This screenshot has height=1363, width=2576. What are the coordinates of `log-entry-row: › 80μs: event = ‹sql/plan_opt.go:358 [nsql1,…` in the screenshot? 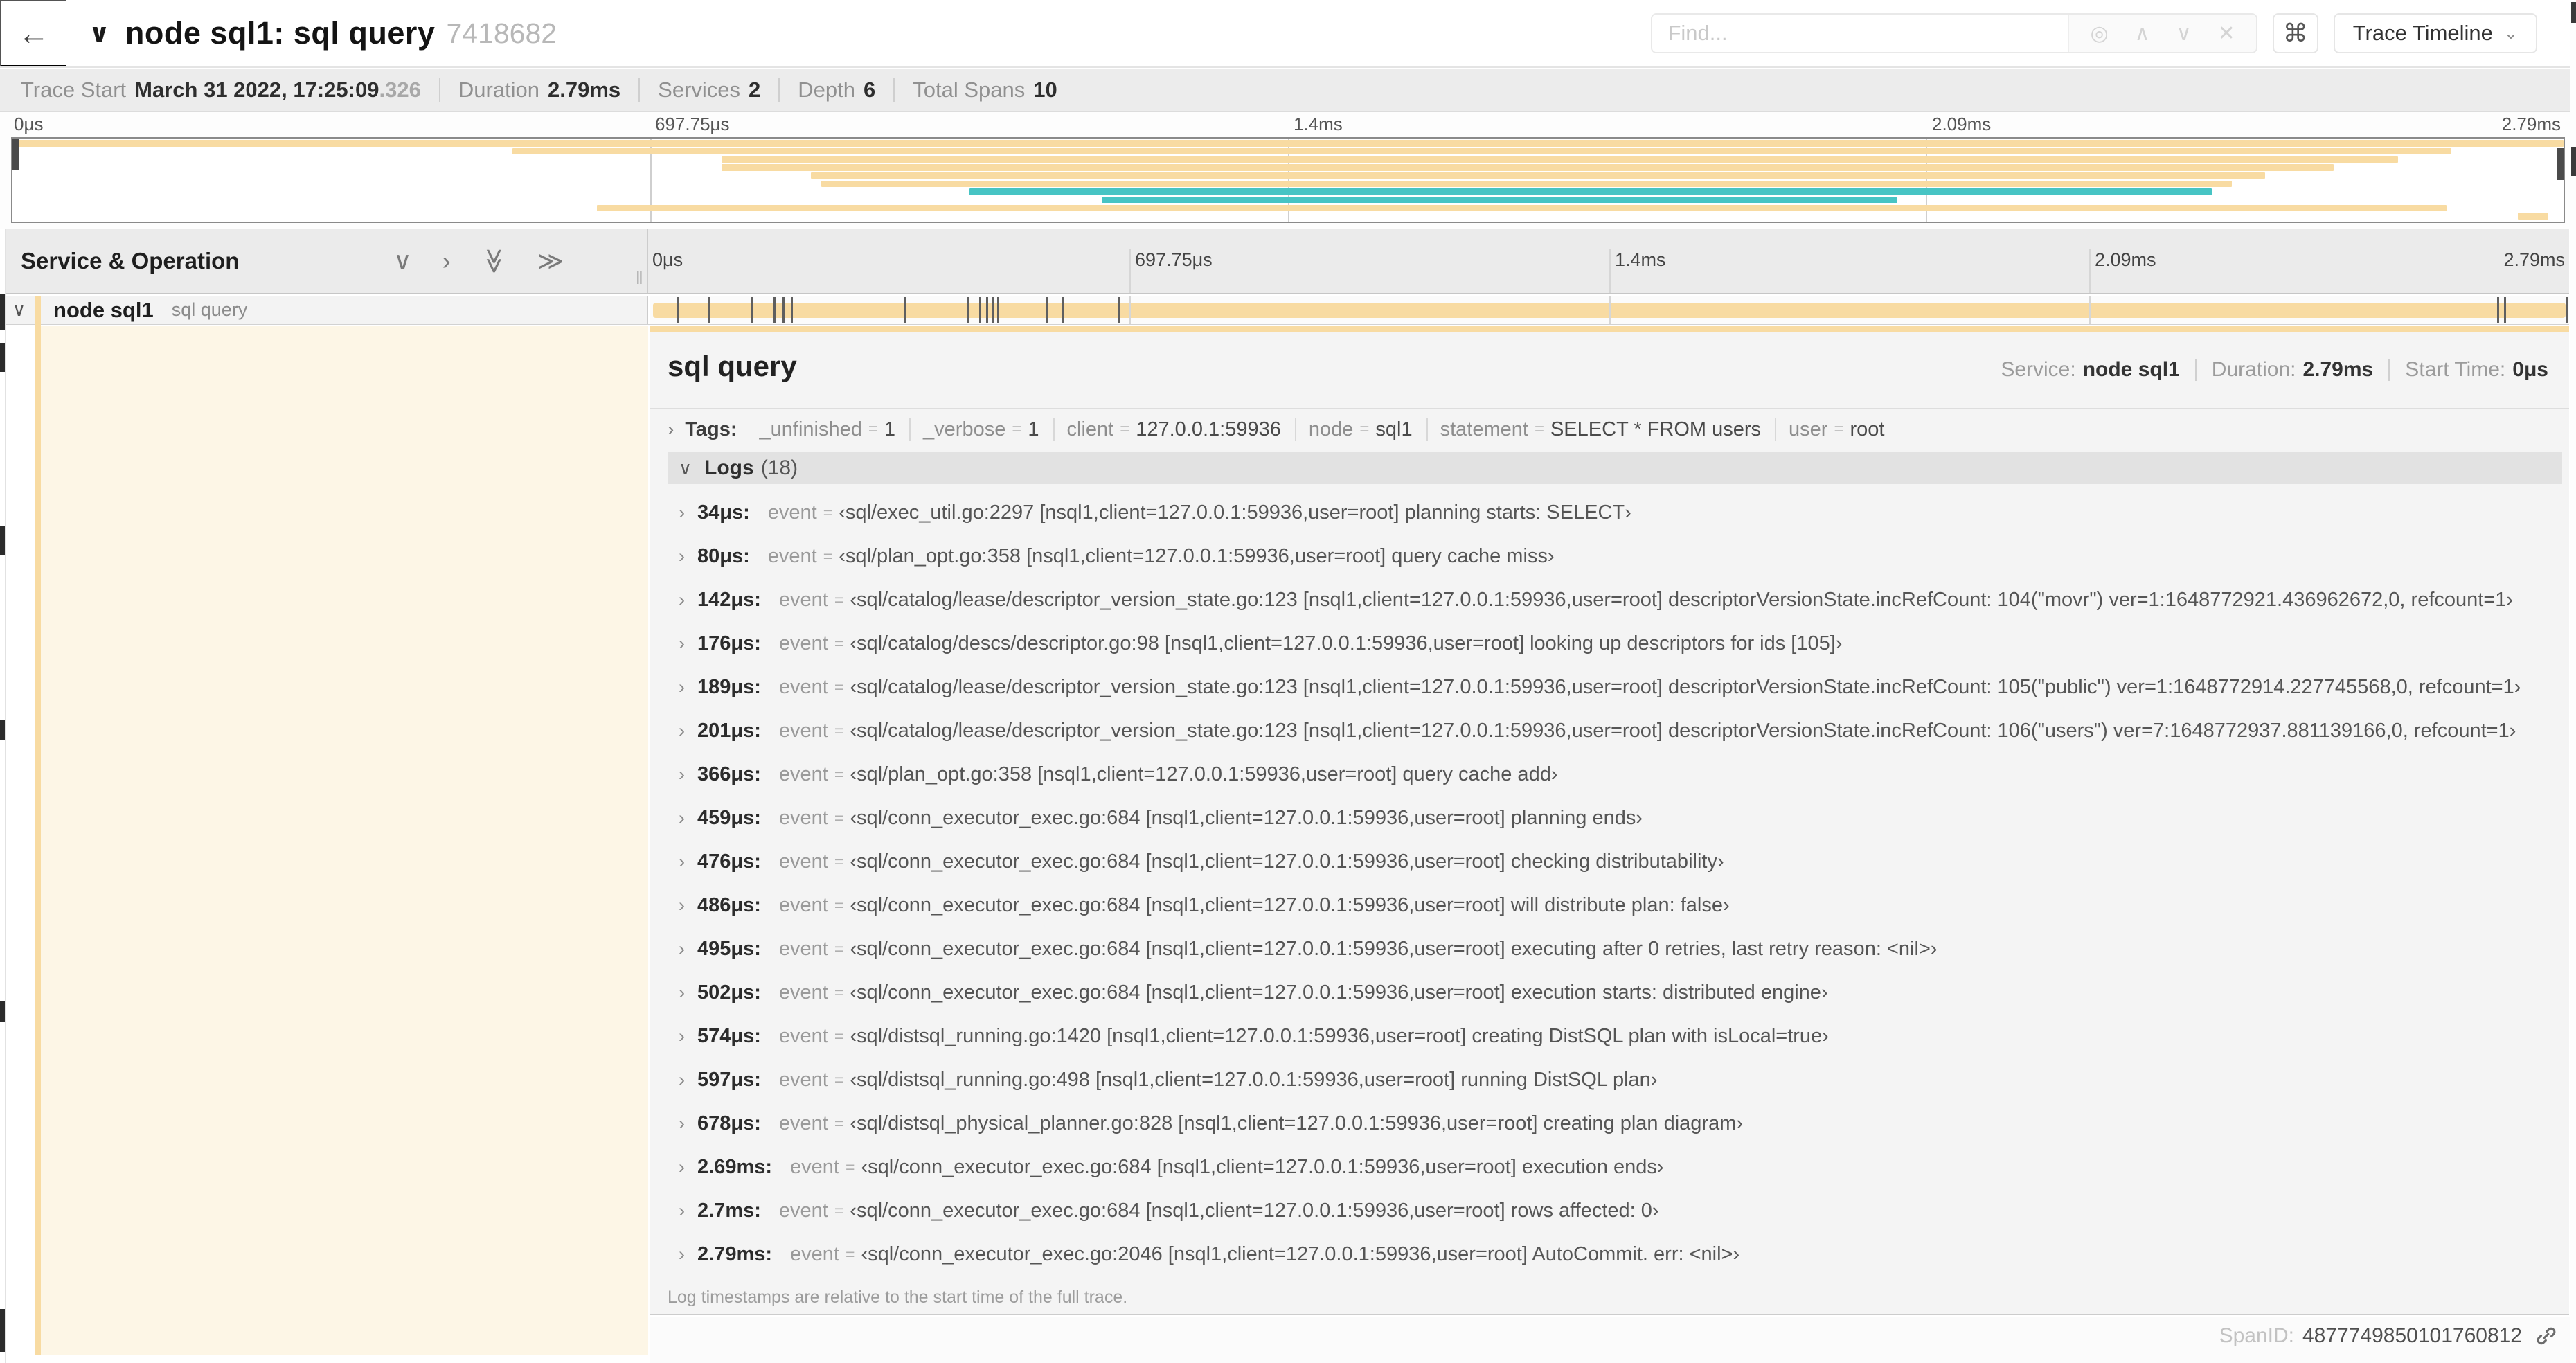 It's located at (1615, 557).